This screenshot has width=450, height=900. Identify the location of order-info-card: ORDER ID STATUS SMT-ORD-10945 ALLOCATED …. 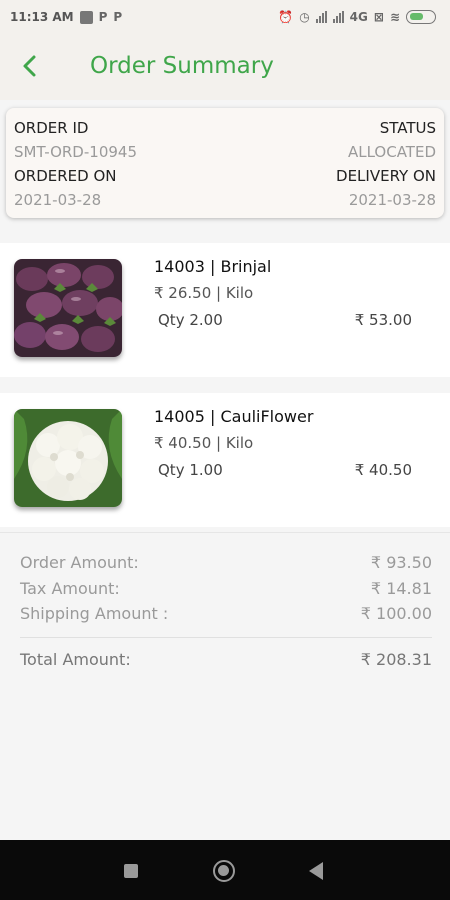
(225, 163).